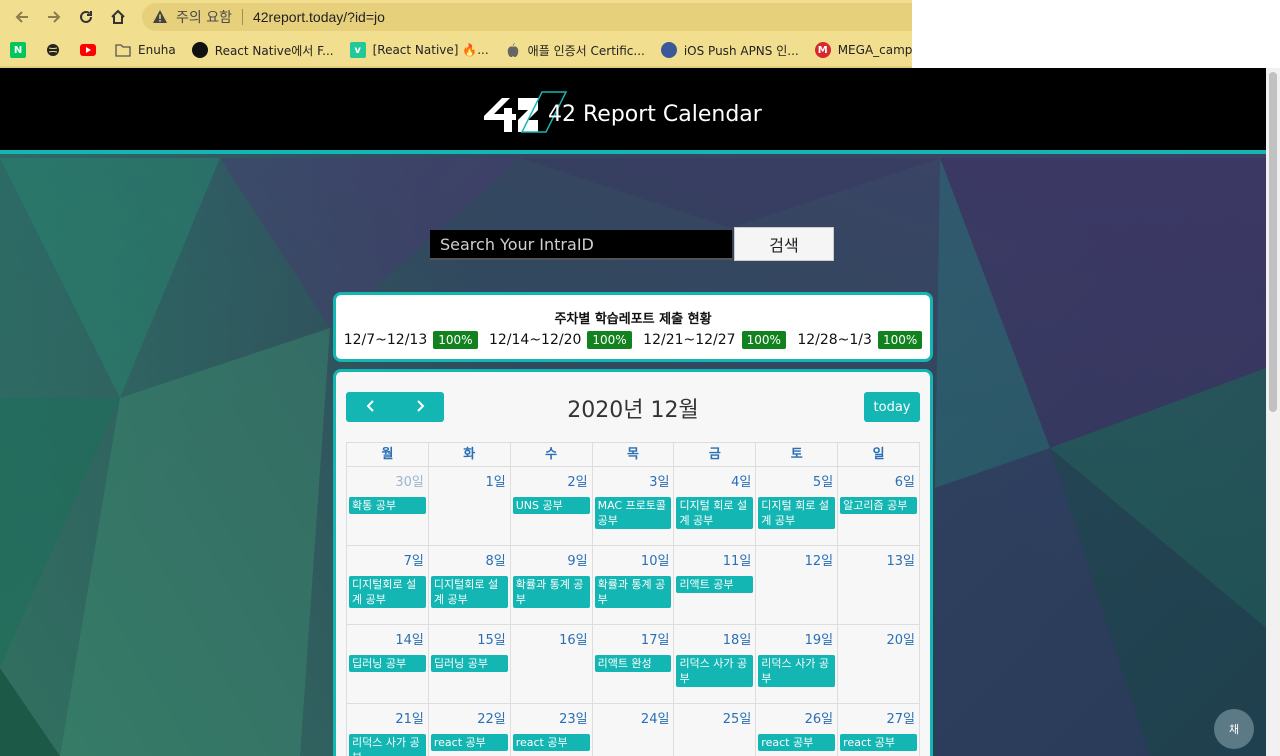  Describe the element at coordinates (668, 50) in the screenshot. I see `avatar-icon` at that location.